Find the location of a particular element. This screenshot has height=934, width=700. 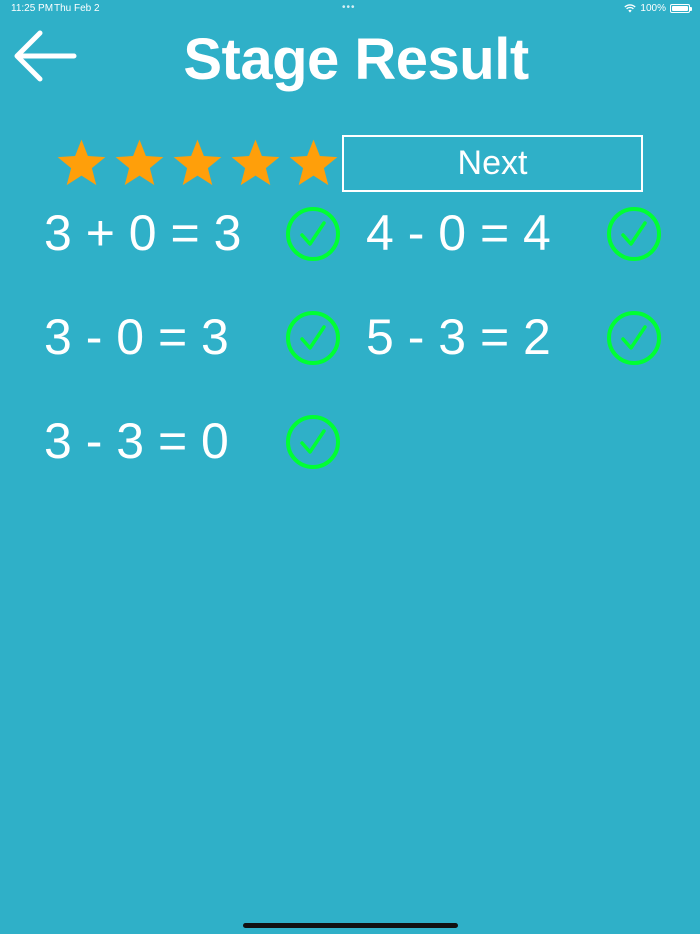

home-indicator is located at coordinates (350, 925).